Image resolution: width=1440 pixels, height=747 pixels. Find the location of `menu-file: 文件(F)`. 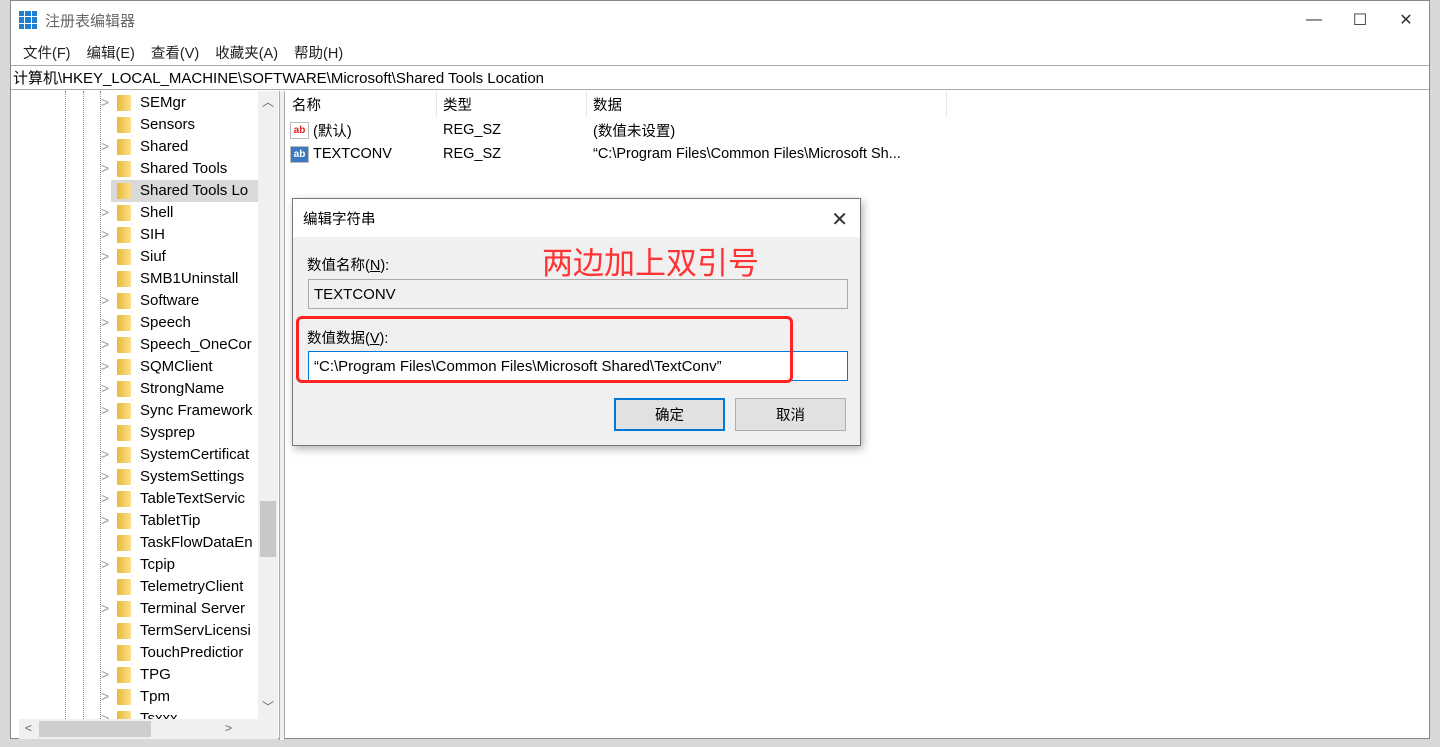

menu-file: 文件(F) is located at coordinates (47, 52).